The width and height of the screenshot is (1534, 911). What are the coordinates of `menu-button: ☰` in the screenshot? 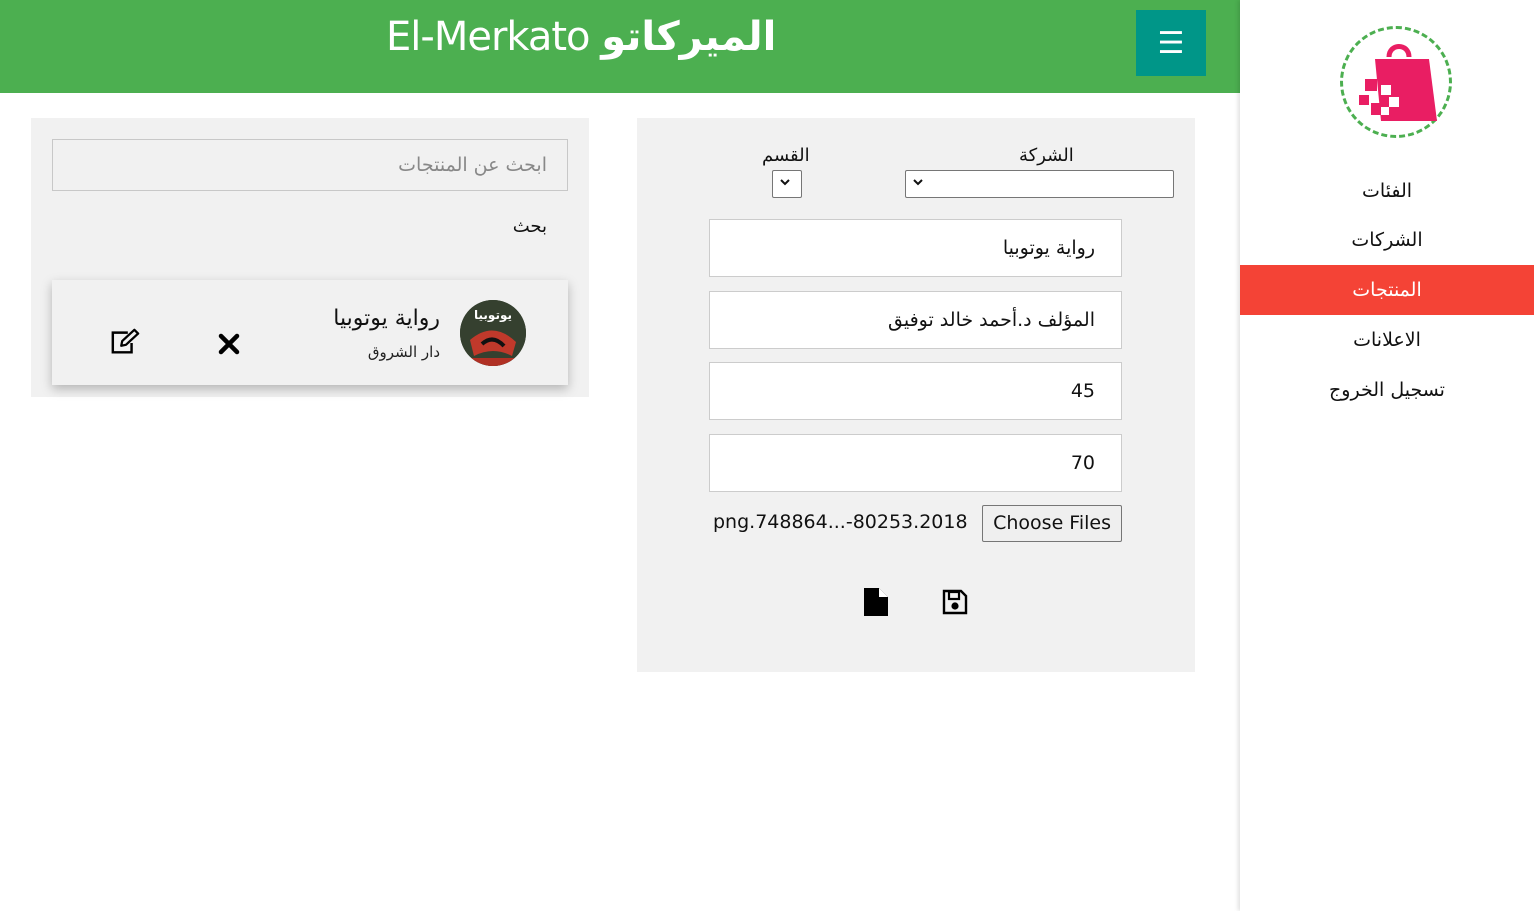 It's located at (1171, 43).